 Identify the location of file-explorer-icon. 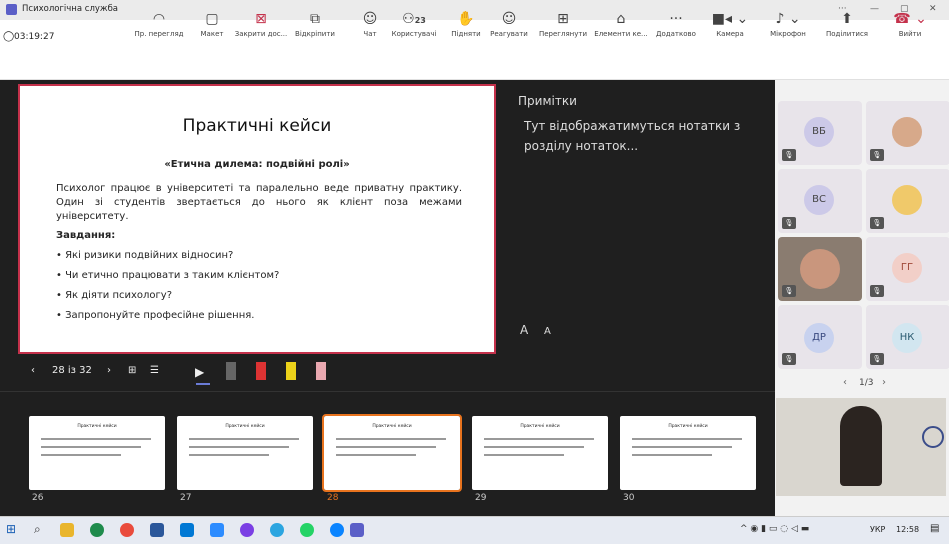
(67, 530).